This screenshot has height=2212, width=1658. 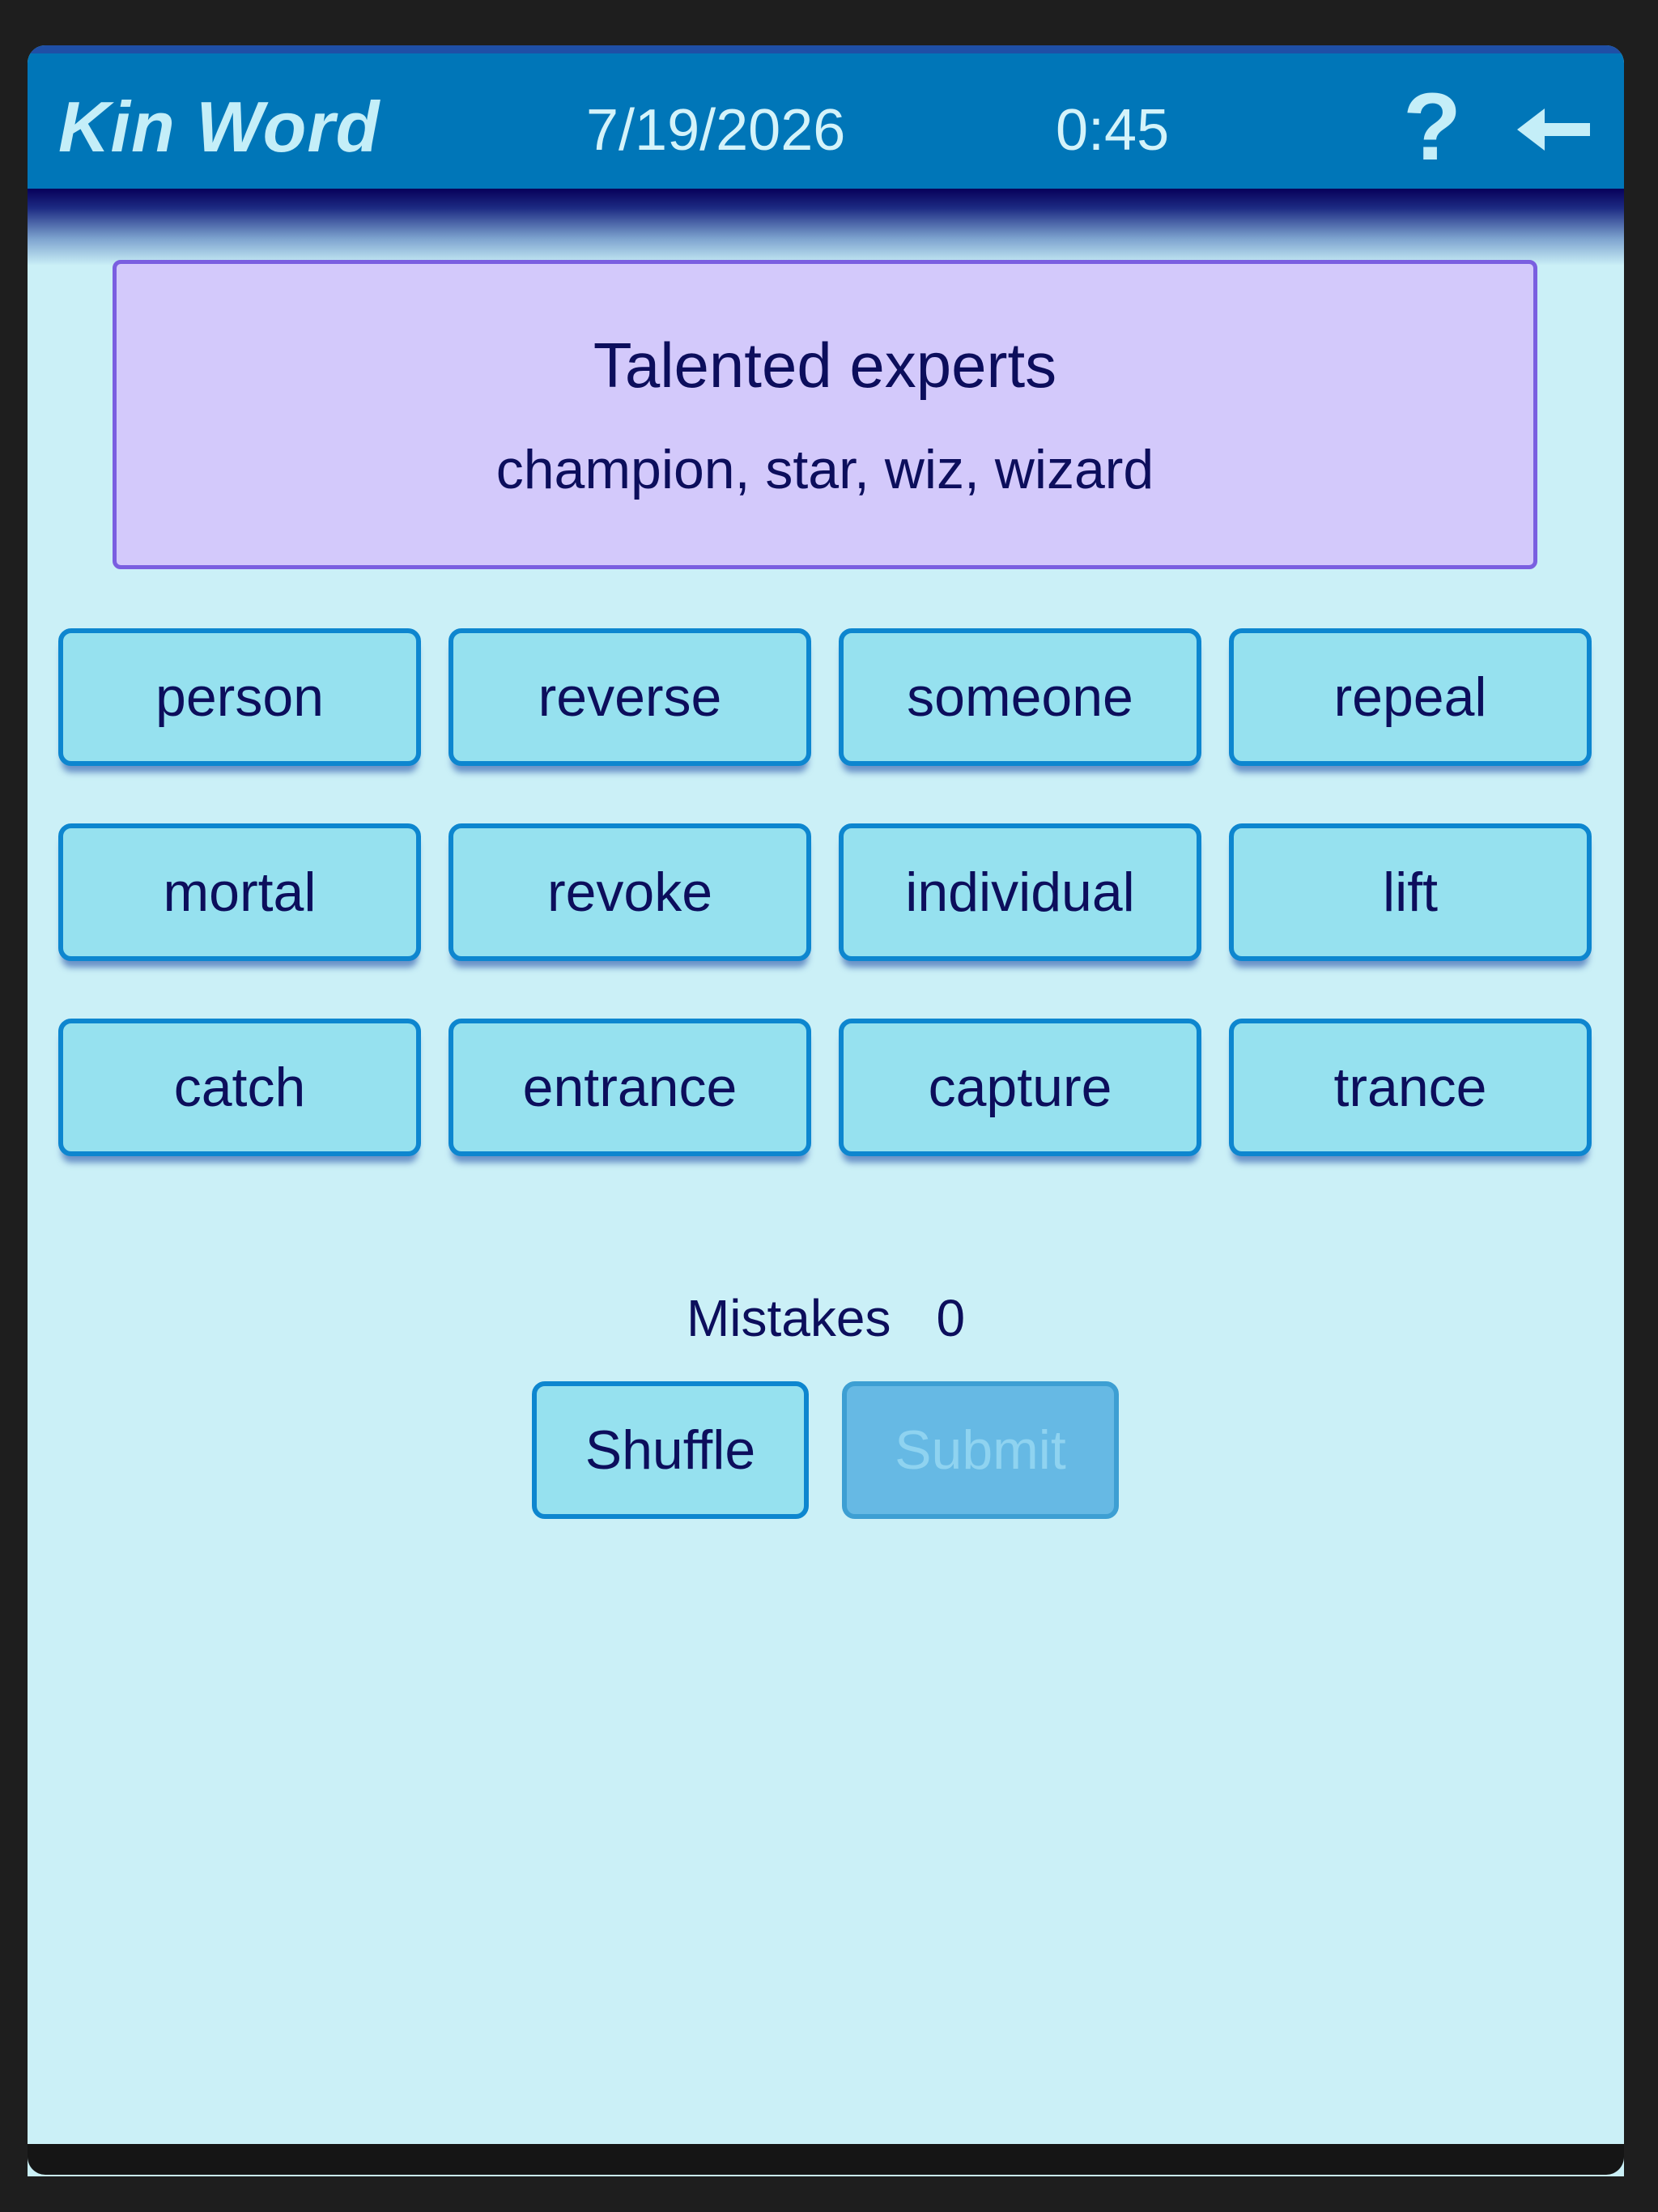 I want to click on shuffle-button: Shuffle, so click(x=670, y=1450).